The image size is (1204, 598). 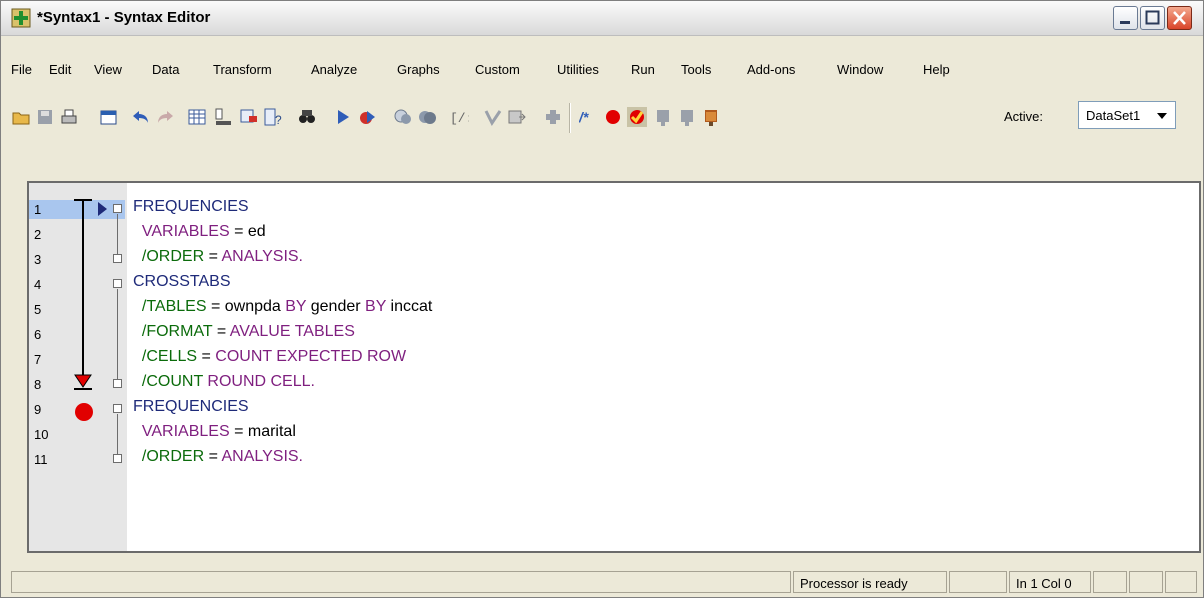 What do you see at coordinates (21, 69) in the screenshot?
I see `menu-file: File` at bounding box center [21, 69].